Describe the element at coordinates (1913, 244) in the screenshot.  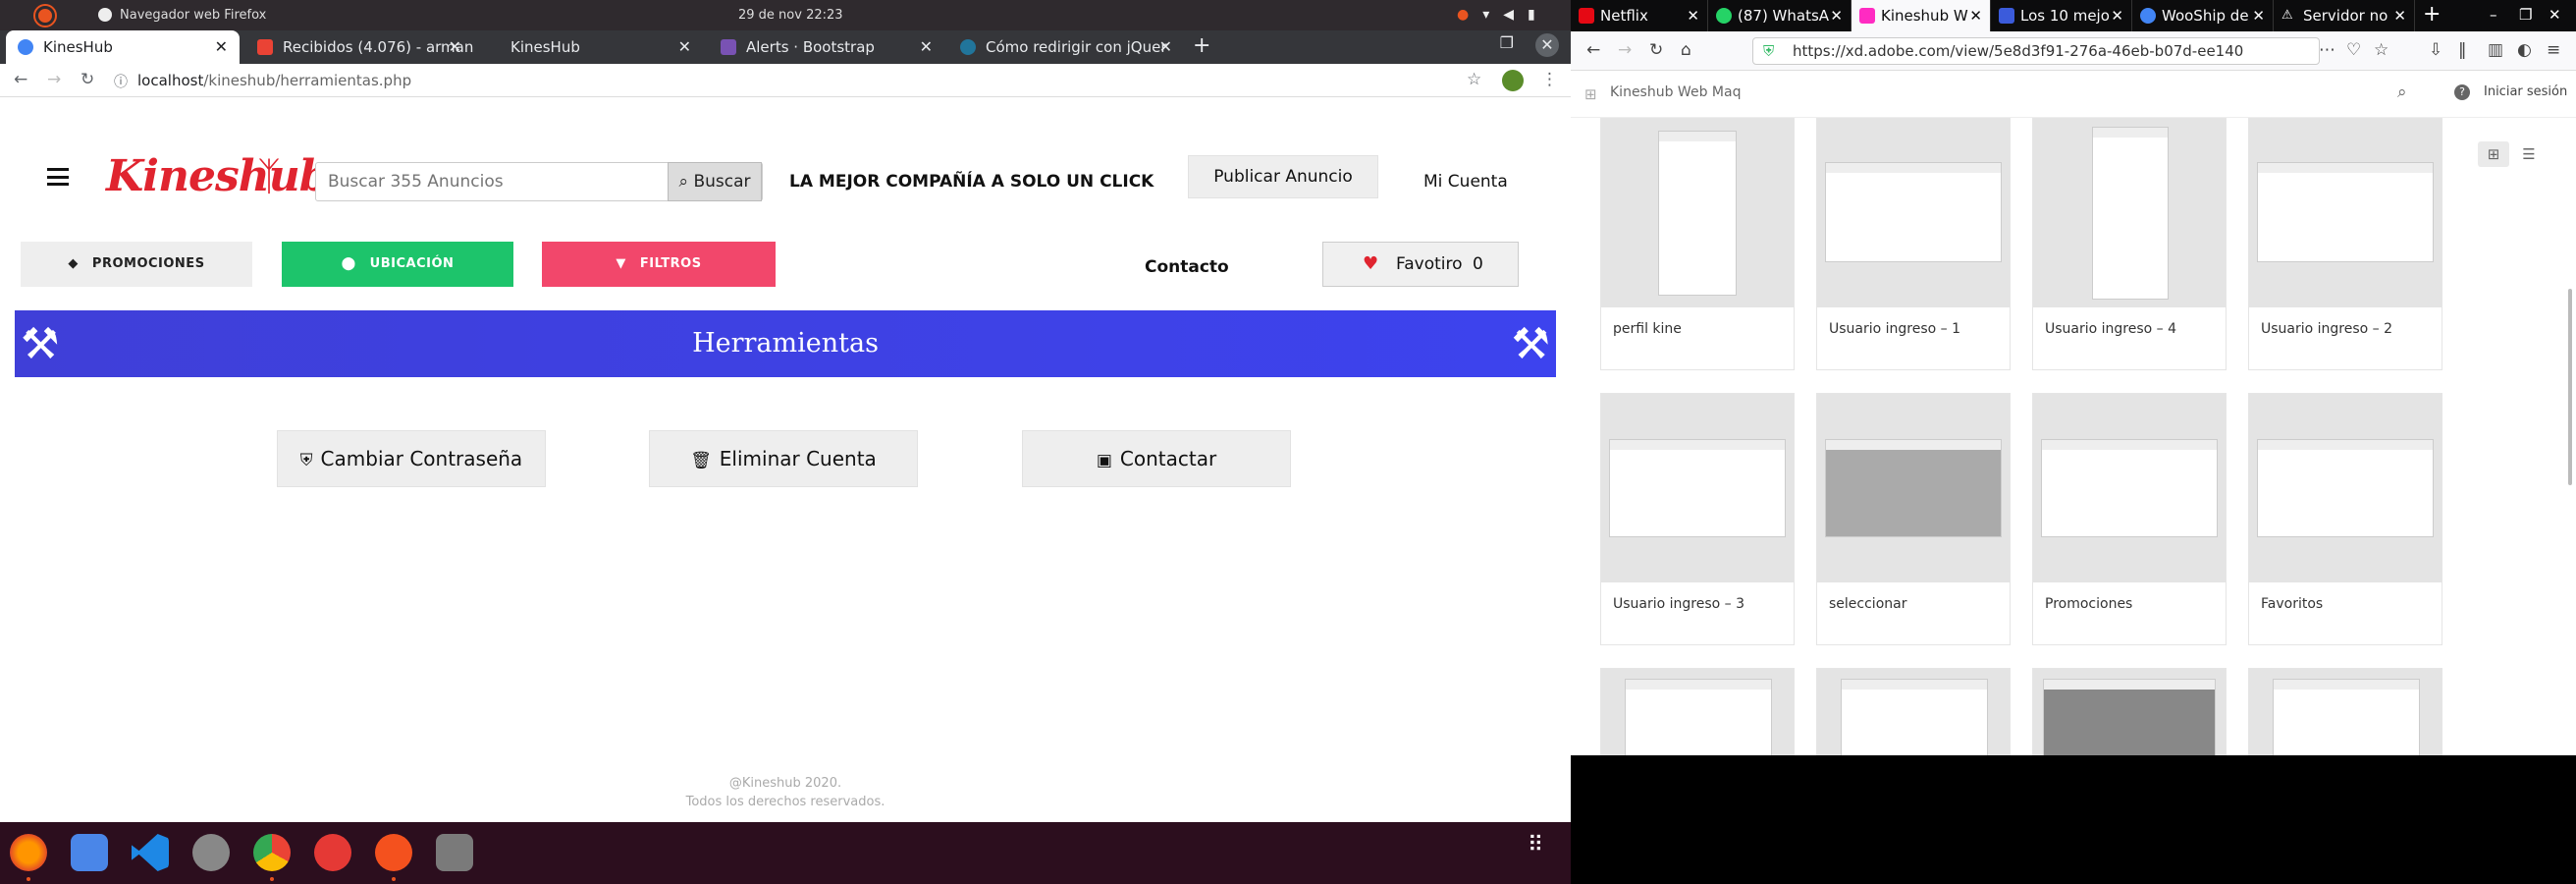
I see `artboard-card: Usuario ingreso – 1` at that location.